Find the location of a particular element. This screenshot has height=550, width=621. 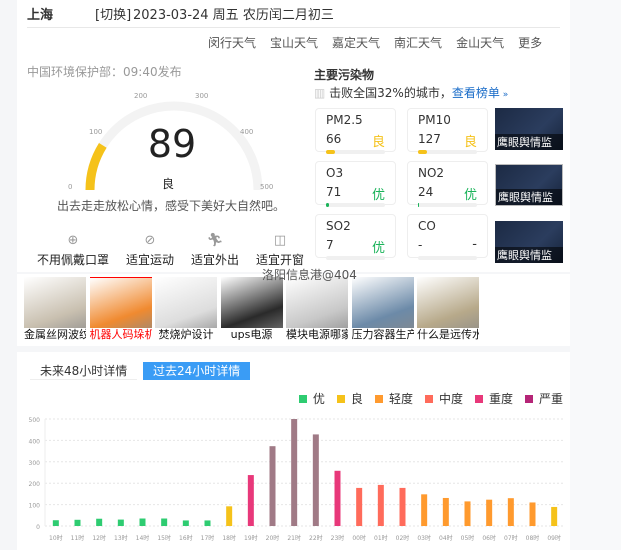

bar-23时 is located at coordinates (337, 498).